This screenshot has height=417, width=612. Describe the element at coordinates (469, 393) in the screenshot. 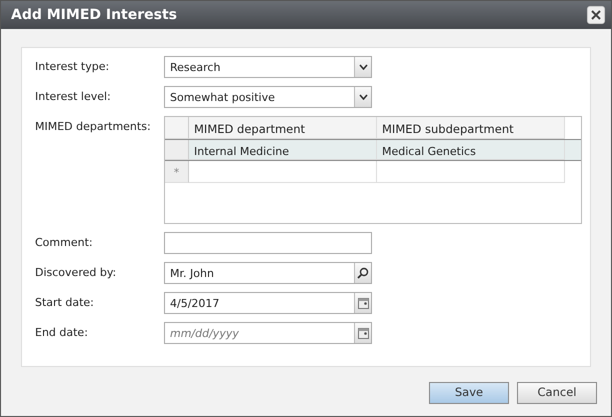

I see `save-button: Save` at that location.